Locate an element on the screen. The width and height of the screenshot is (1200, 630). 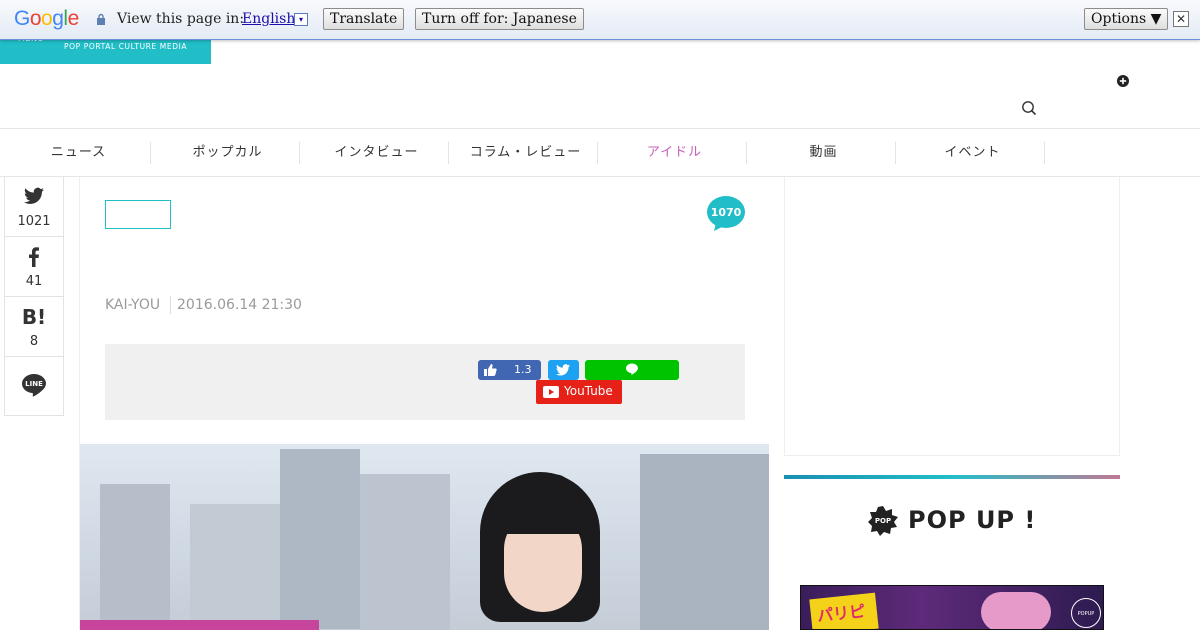
turn-off-button: Turn off for: Japanese is located at coordinates (499, 19).